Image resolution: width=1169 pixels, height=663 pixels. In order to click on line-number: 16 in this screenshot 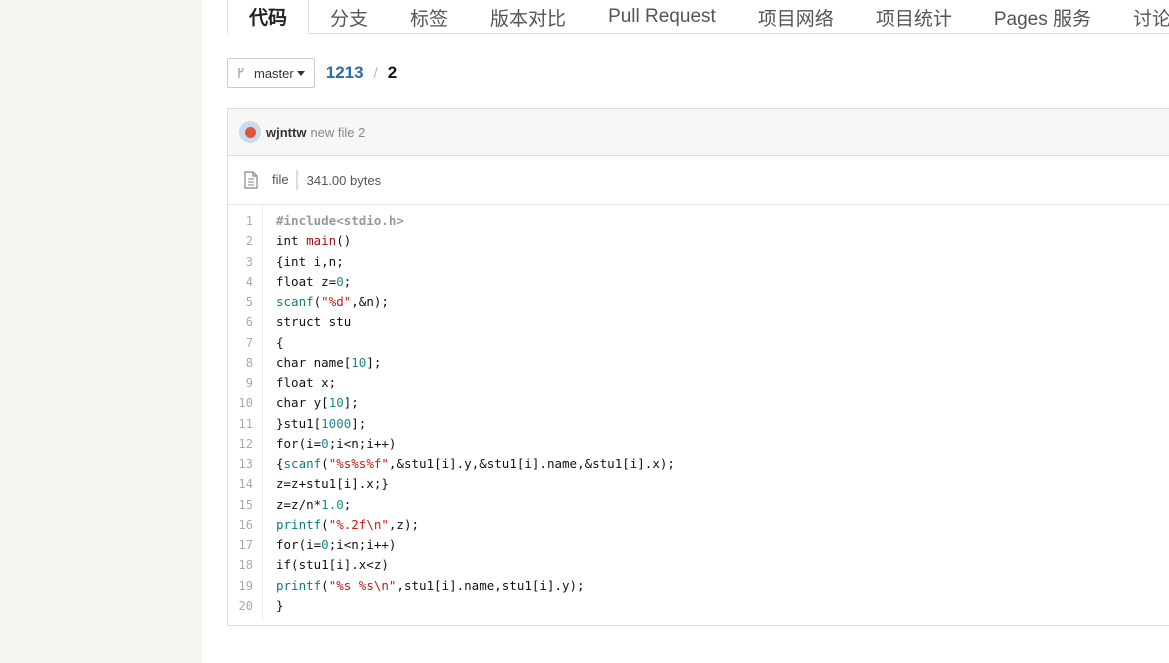, I will do `click(245, 524)`.